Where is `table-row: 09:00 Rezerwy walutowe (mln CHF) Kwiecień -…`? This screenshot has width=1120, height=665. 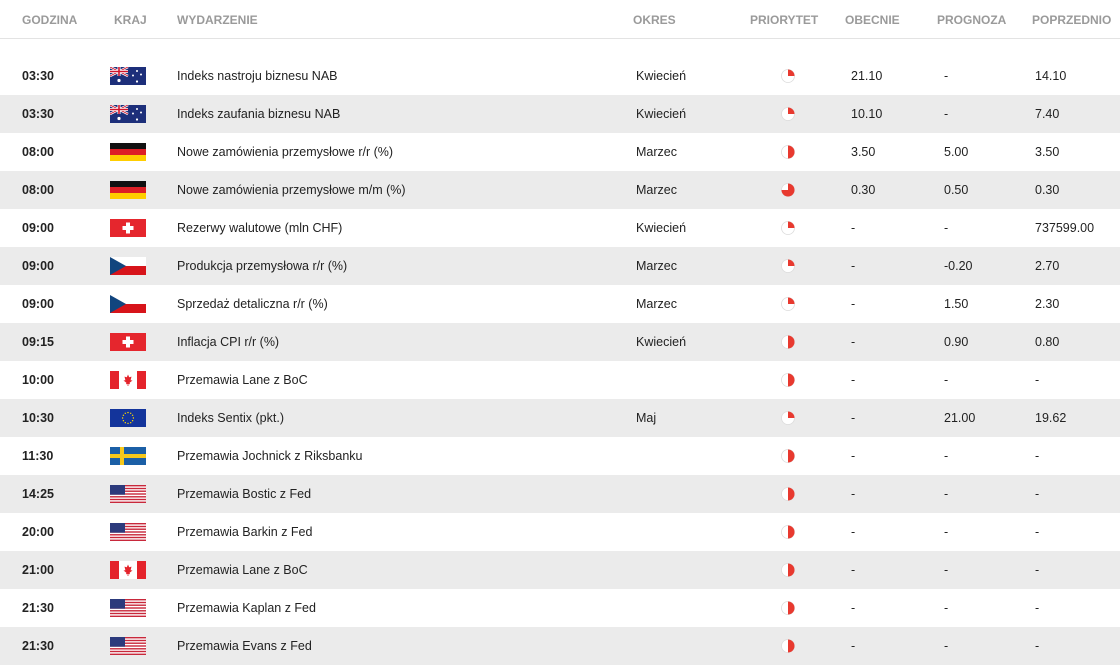 table-row: 09:00 Rezerwy walutowe (mln CHF) Kwiecień -… is located at coordinates (560, 228).